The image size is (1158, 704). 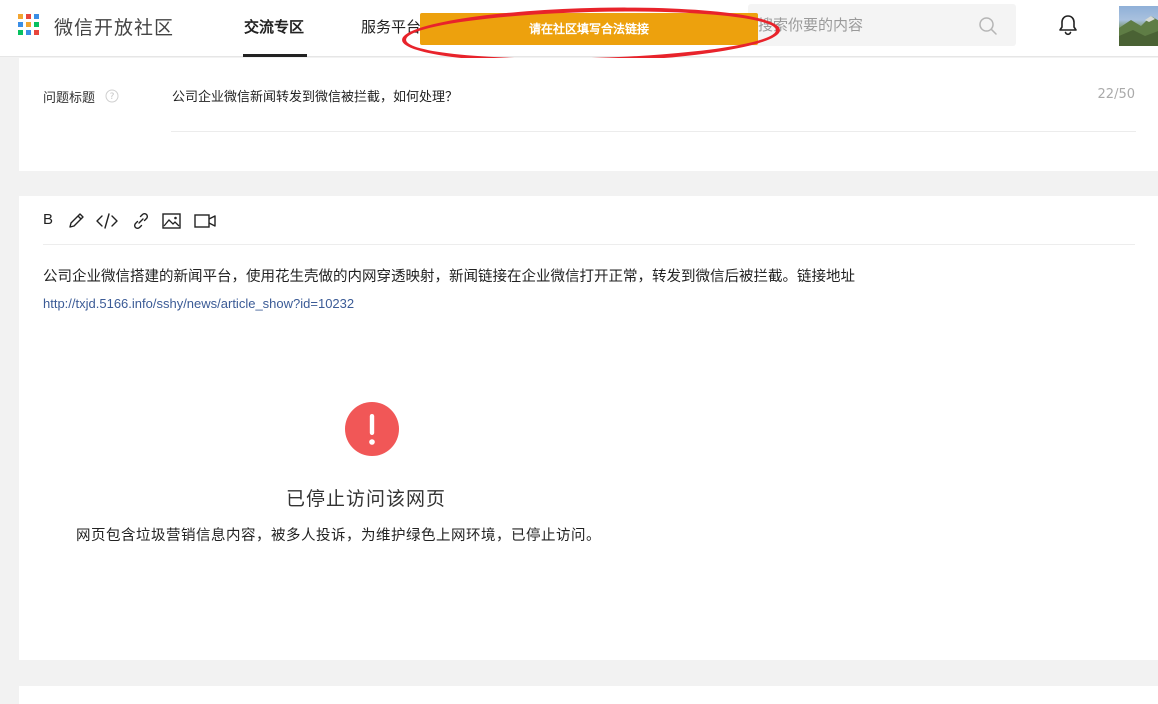 What do you see at coordinates (77, 221) in the screenshot?
I see `pen-icon` at bounding box center [77, 221].